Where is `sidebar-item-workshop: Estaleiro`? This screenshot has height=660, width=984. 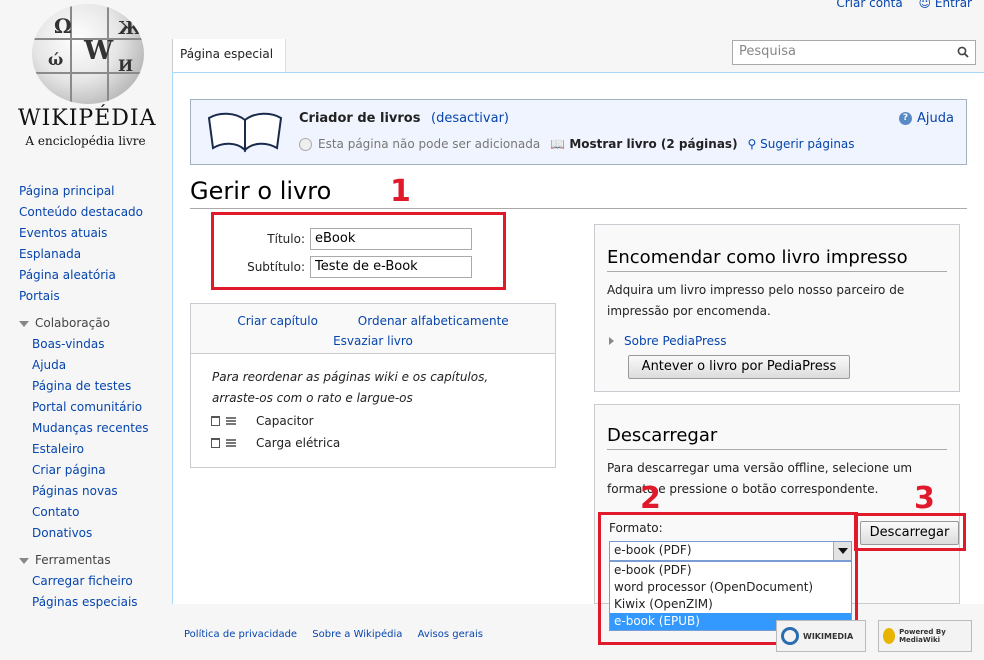 sidebar-item-workshop: Estaleiro is located at coordinates (100, 449).